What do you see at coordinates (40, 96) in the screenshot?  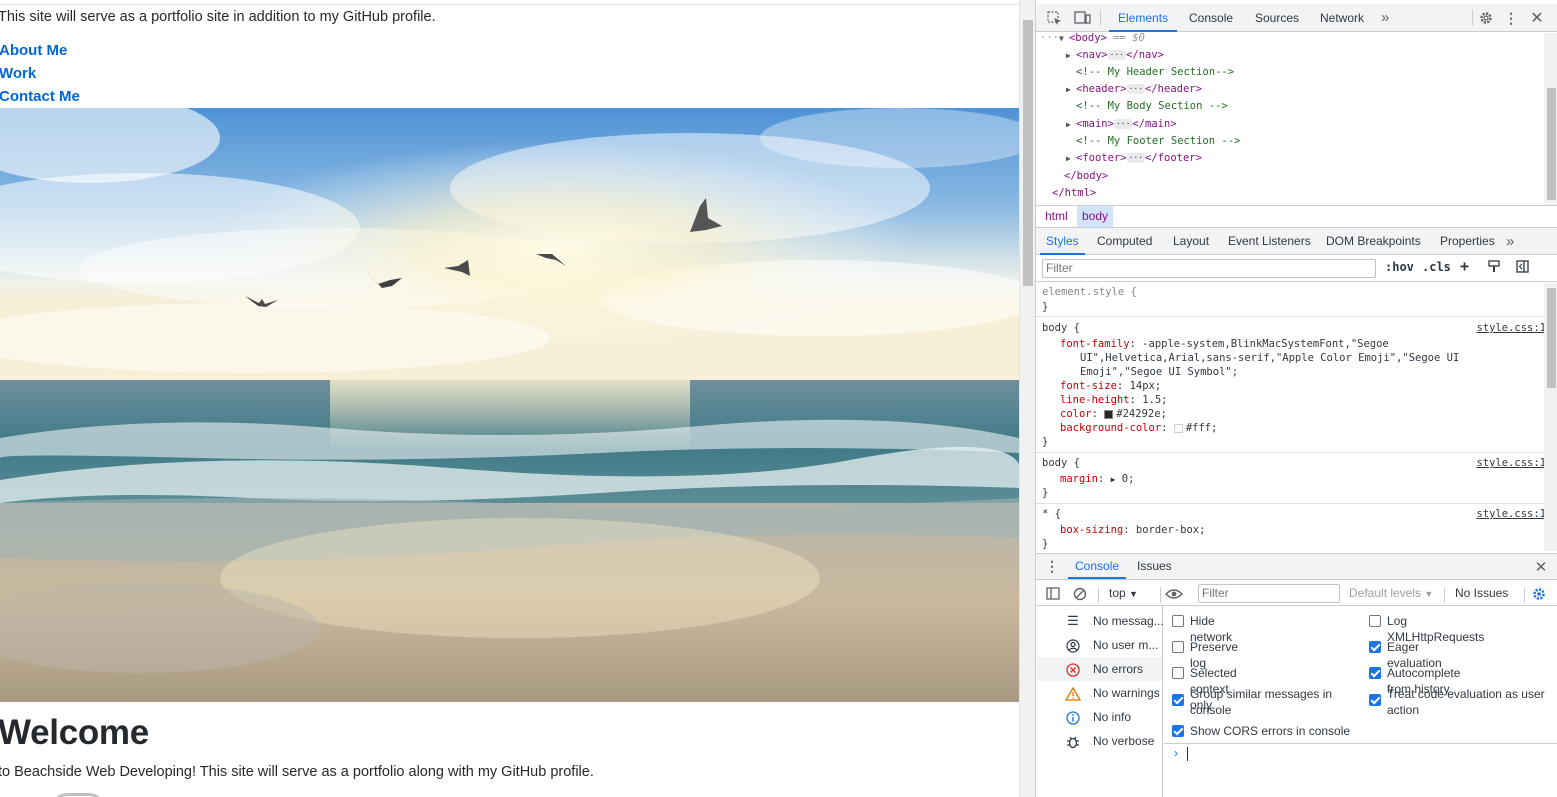 I see `nav-link-contact: Contact Me` at bounding box center [40, 96].